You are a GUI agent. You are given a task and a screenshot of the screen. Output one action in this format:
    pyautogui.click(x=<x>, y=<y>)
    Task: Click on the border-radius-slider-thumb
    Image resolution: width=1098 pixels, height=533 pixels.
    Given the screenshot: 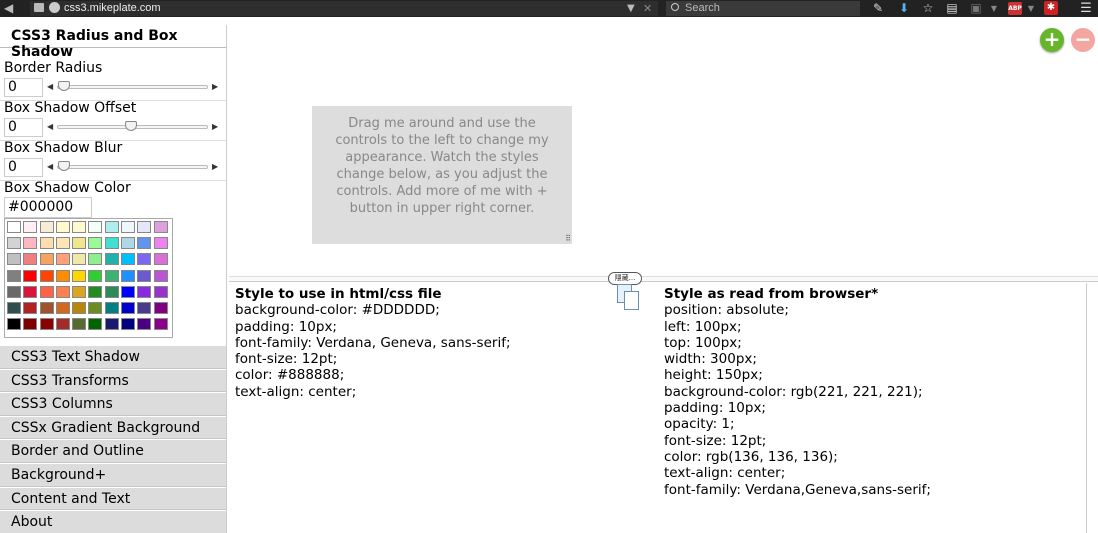 What is the action you would take?
    pyautogui.click(x=64, y=86)
    